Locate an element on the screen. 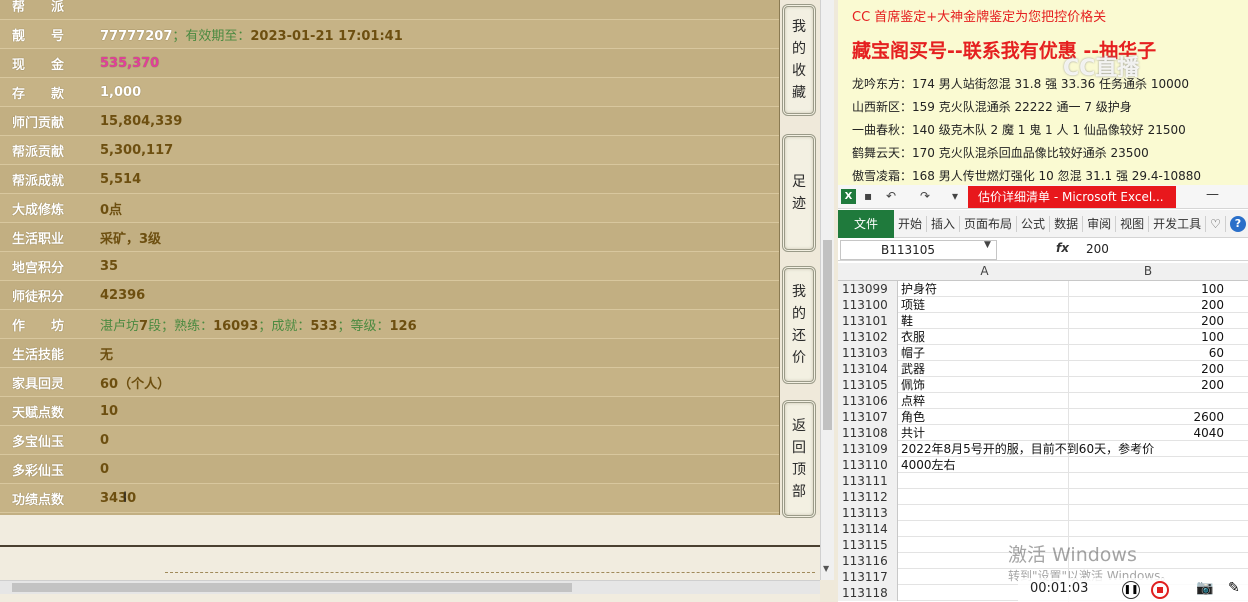 This screenshot has height=602, width=1248. doc-listing-line: 龙吟东方：174 男人站街忽混 31.8 强 33.36 任务通杀 10000 is located at coordinates (1021, 84).